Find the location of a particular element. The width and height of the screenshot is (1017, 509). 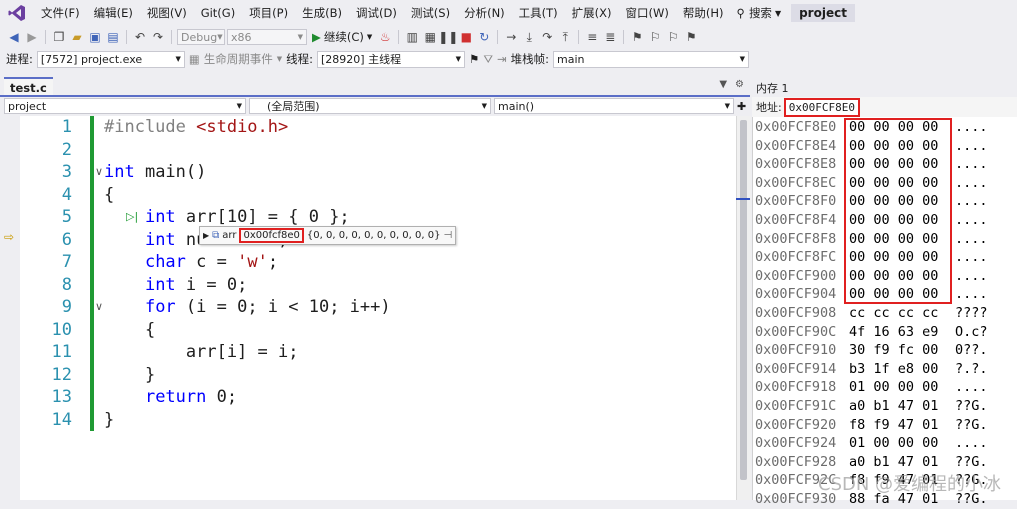

memory-bytes: 4f 16 63 e9 is located at coordinates (893, 332).